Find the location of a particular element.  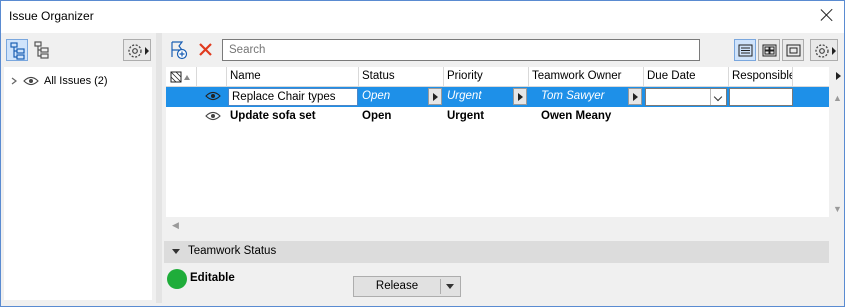

tree-view-button is located at coordinates (17, 50).